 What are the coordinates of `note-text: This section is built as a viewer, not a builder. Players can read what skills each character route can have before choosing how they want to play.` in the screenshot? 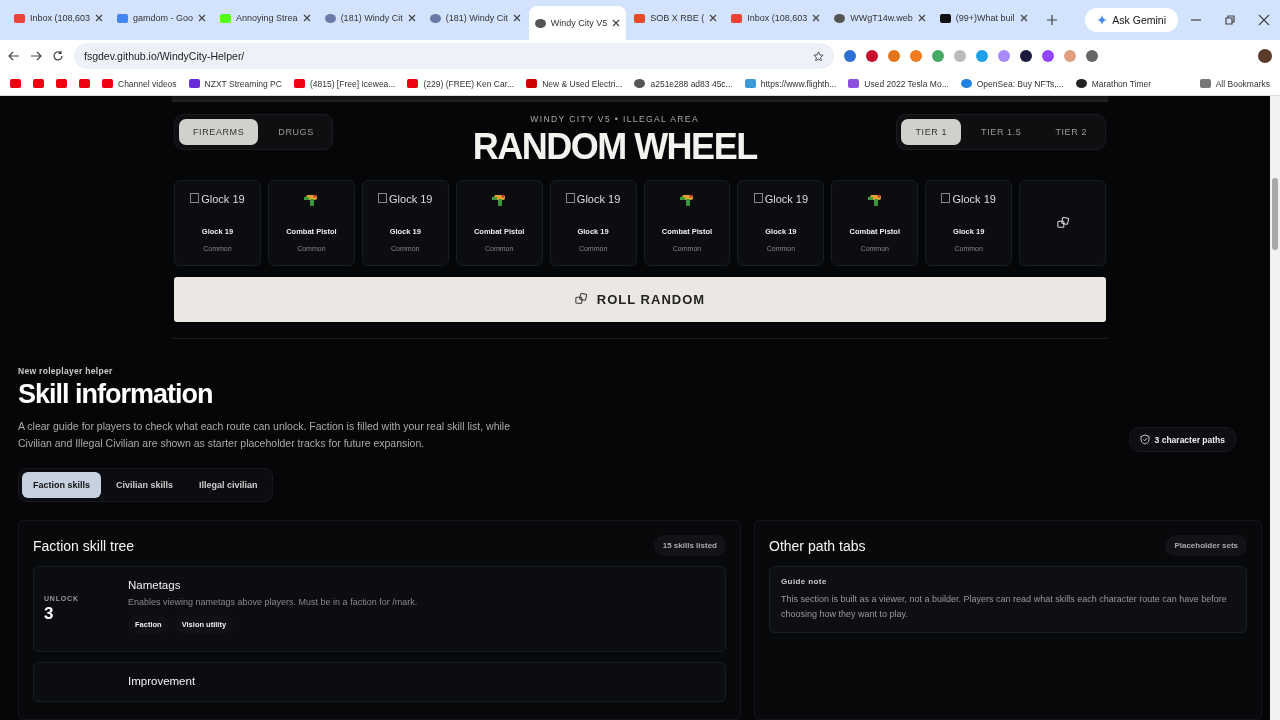 It's located at (1004, 607).